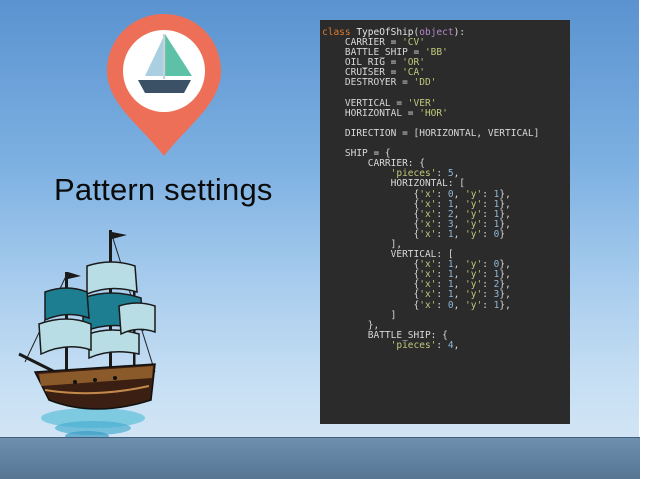 This screenshot has height=479, width=645. I want to click on code-line: DESTROYER = 'DD', so click(446, 83).